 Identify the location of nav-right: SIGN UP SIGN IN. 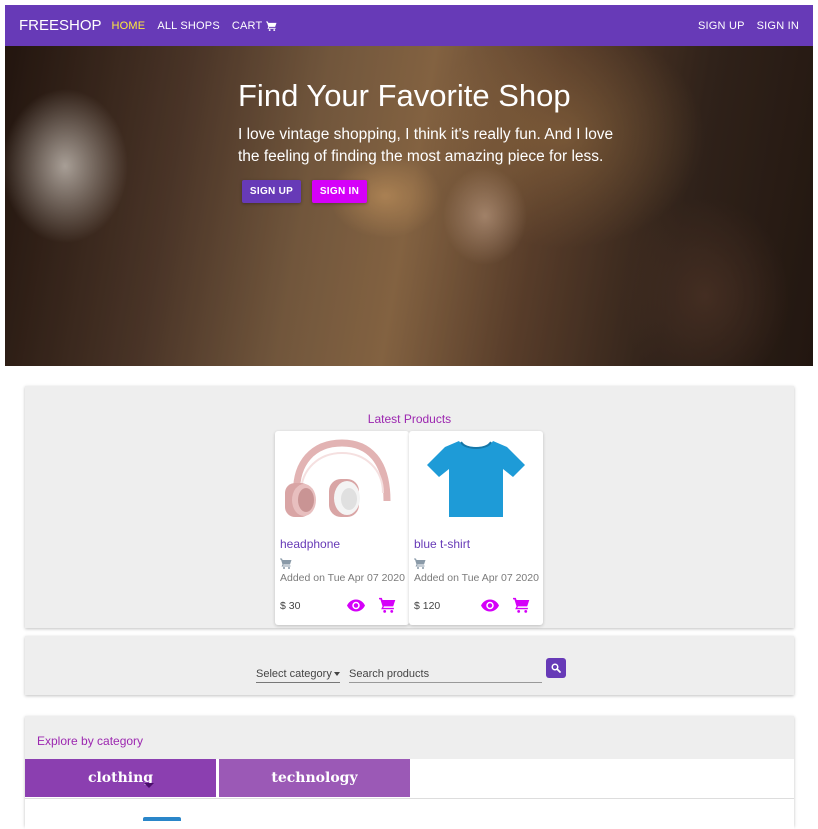
(742, 26).